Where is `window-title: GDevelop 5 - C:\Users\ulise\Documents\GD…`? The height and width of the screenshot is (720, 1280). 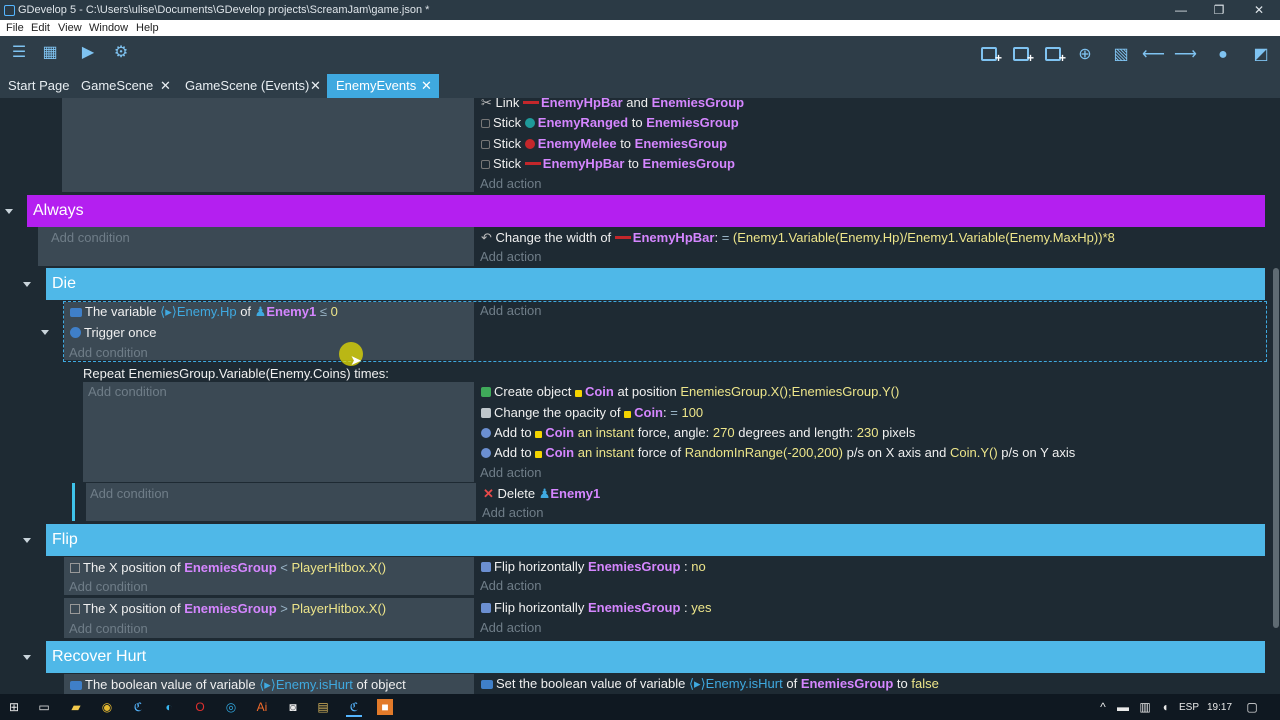 window-title: GDevelop 5 - C:\Users\ulise\Documents\GD… is located at coordinates (224, 10).